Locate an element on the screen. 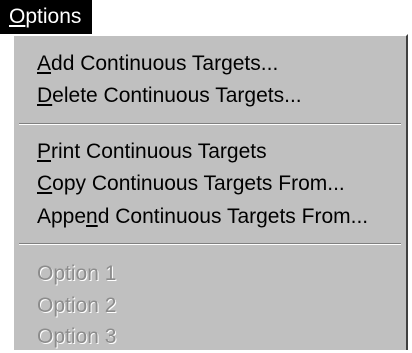  menu-options: Options is located at coordinates (46, 17).